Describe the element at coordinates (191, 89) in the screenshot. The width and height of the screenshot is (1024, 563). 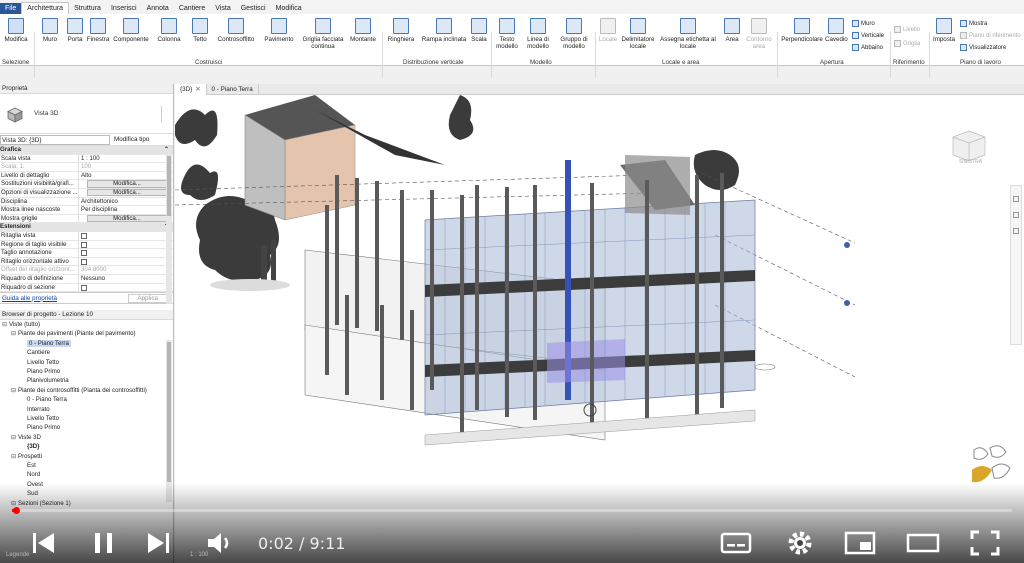
I see `view-tab-3d: {3D} ✕` at that location.